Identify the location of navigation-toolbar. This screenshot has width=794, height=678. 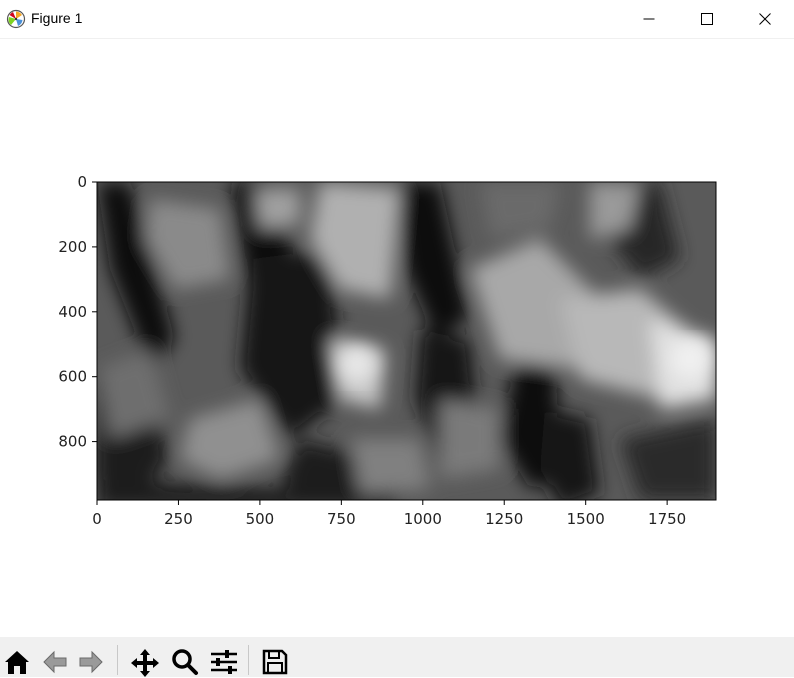
(397, 657).